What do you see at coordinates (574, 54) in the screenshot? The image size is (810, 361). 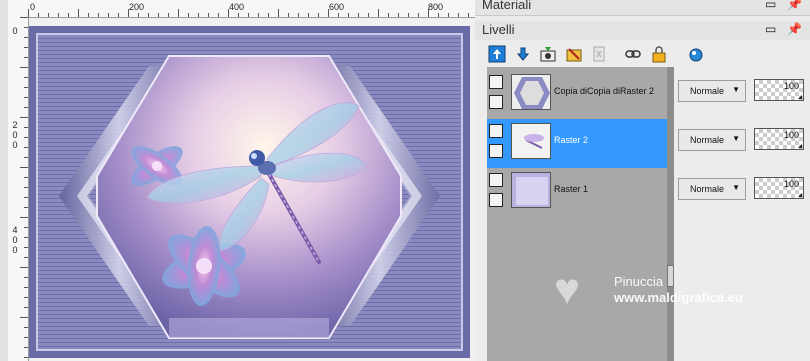 I see `new-adjustment-layer-icon` at bounding box center [574, 54].